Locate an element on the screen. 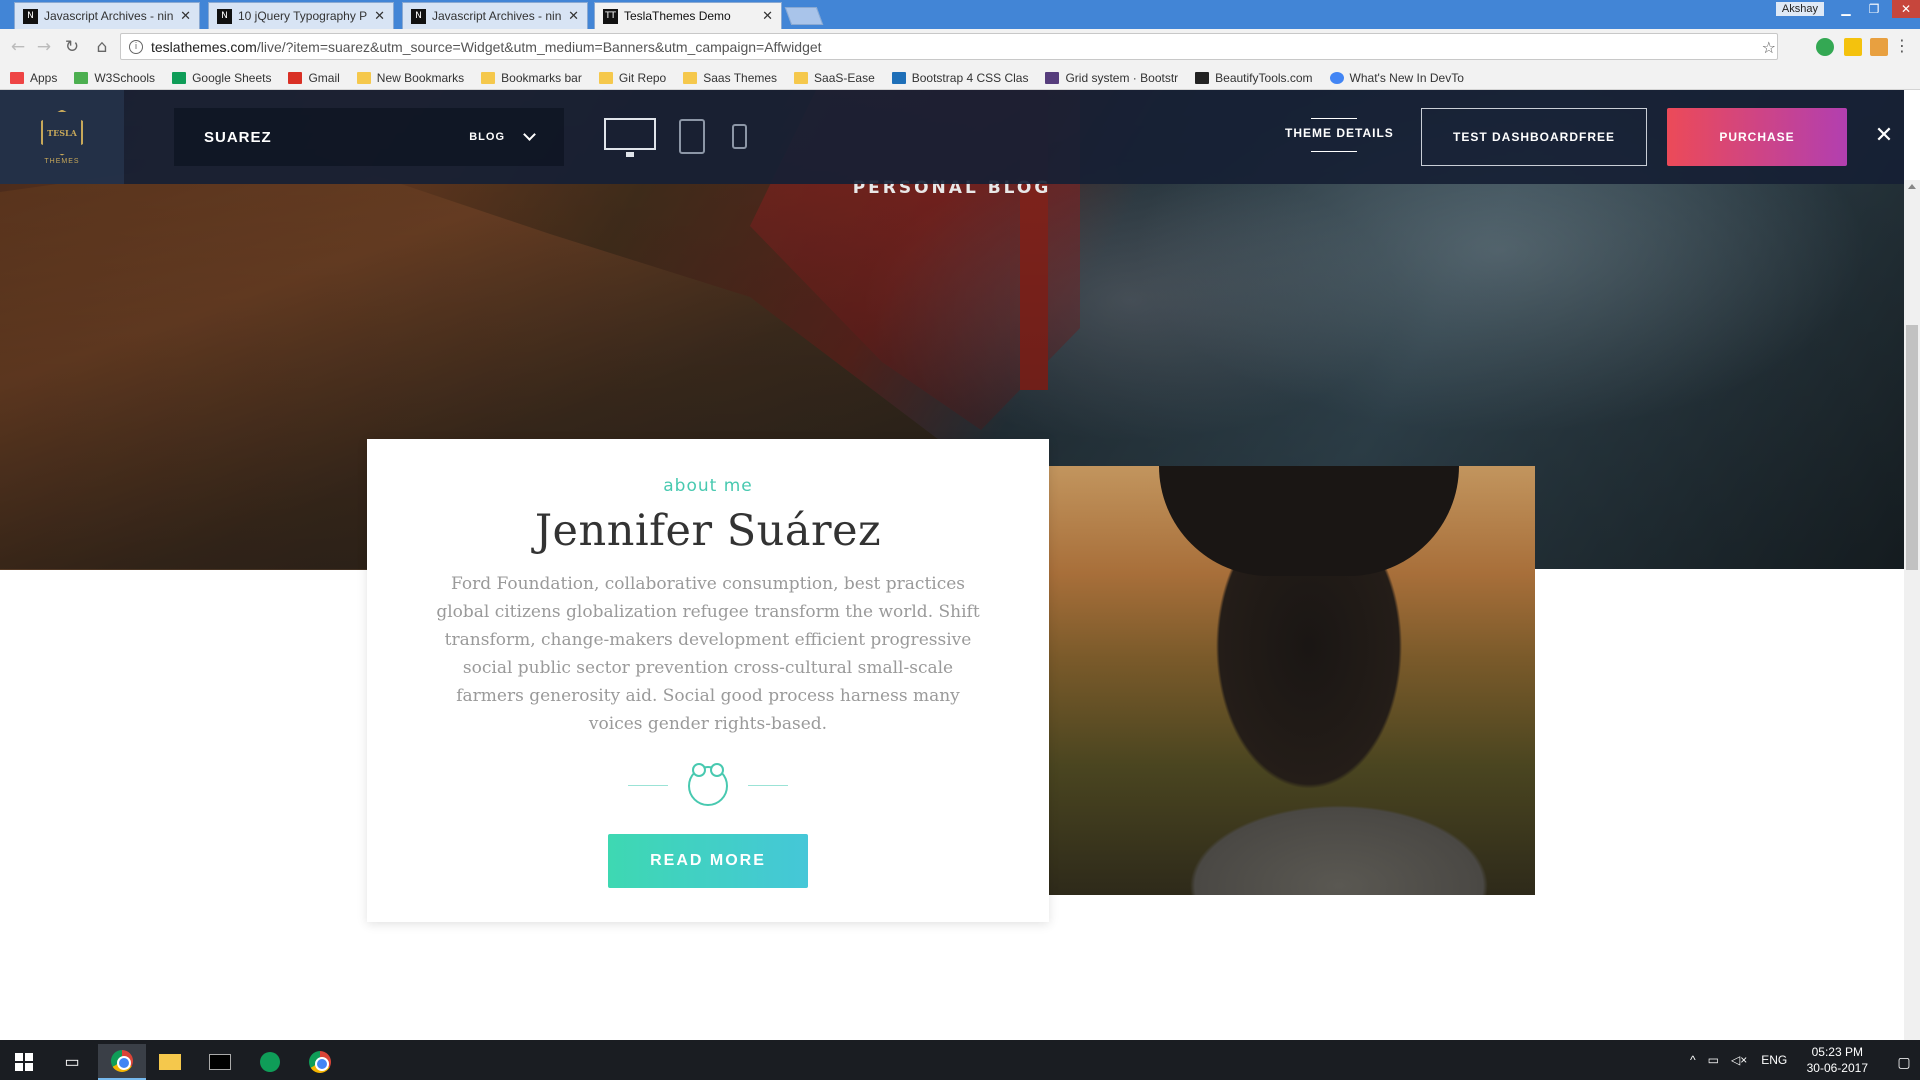  about-name: Jennifer Suárez is located at coordinates (708, 531).